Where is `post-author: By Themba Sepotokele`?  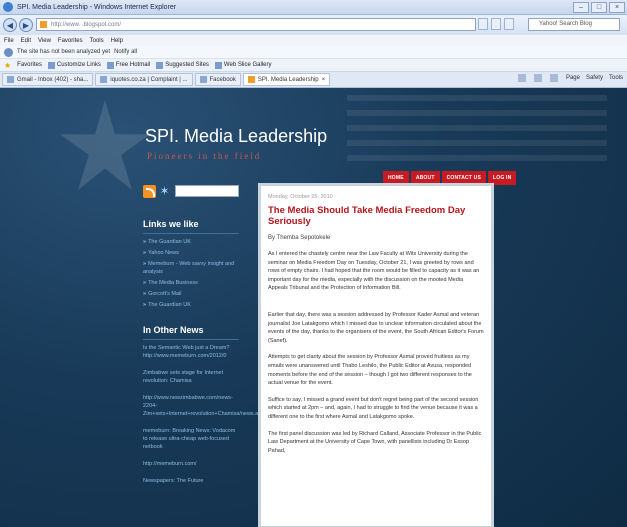 post-author: By Themba Sepotokele is located at coordinates (299, 238).